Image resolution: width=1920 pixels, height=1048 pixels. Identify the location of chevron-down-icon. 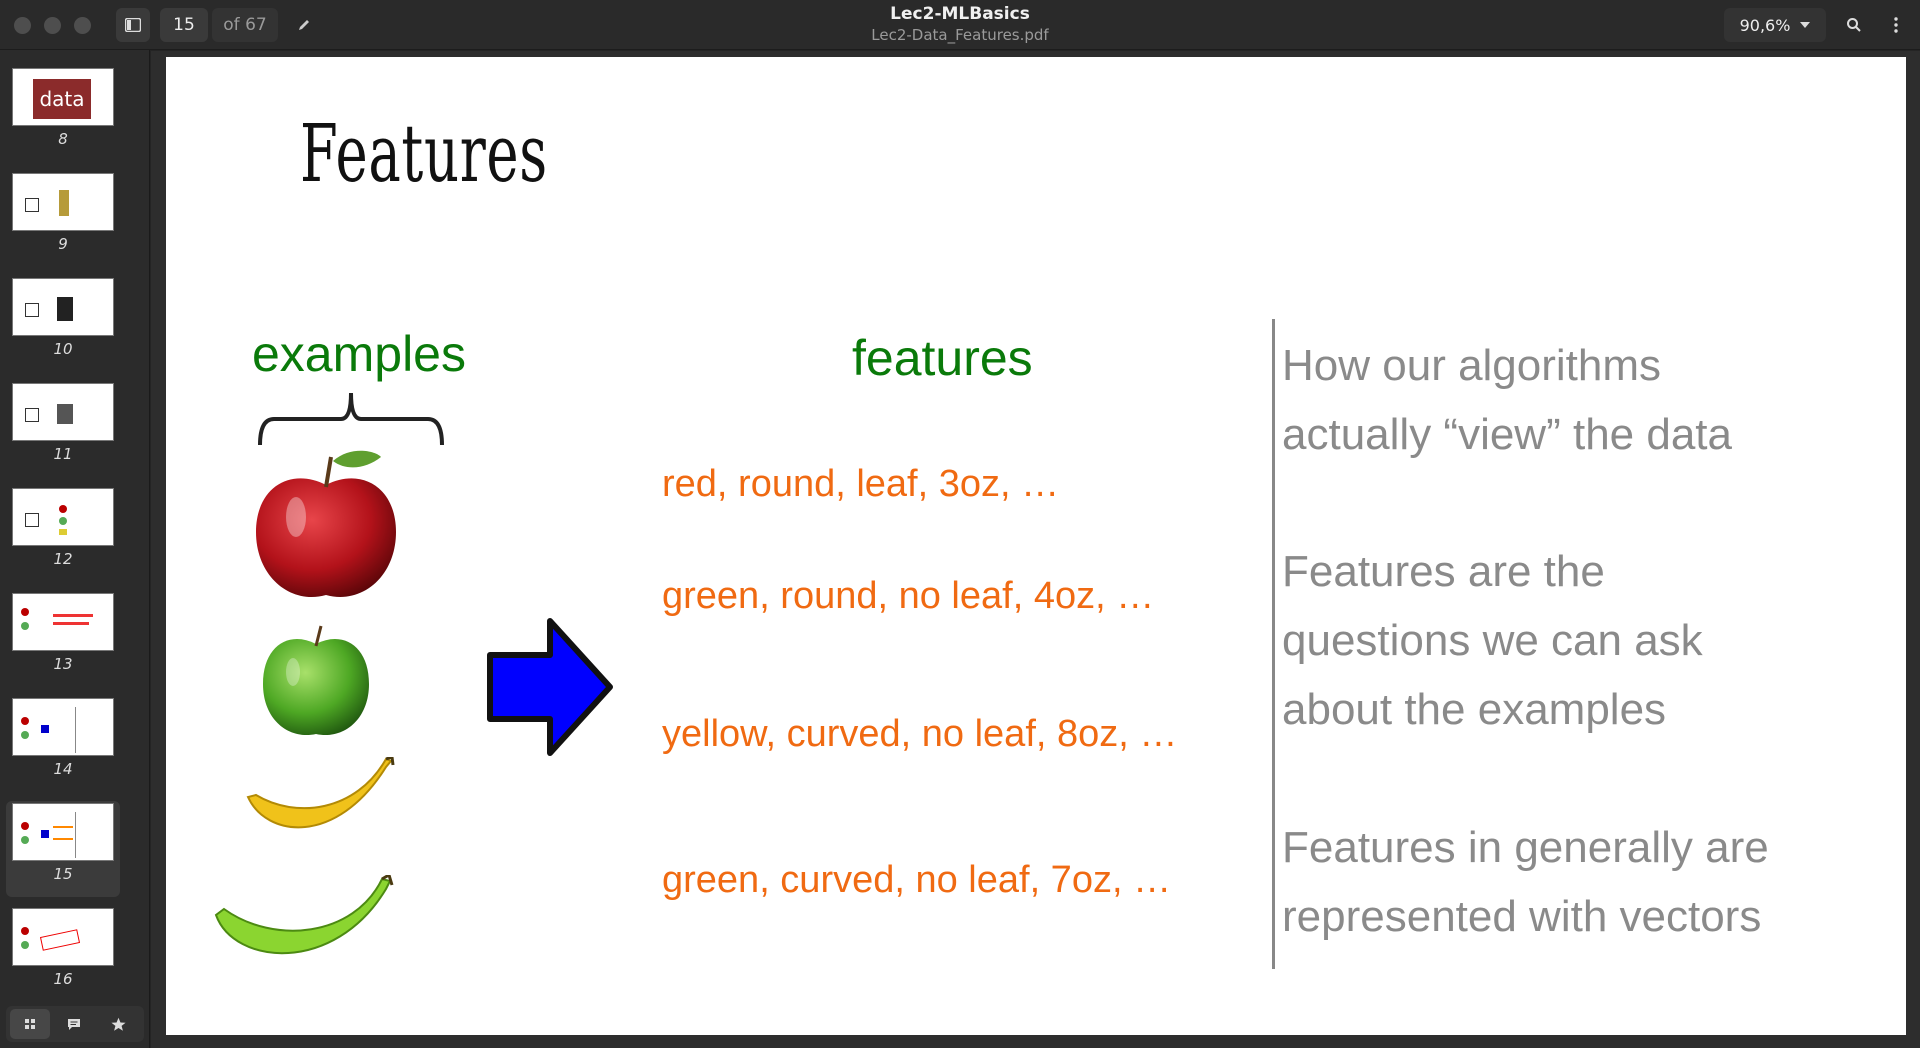
(1805, 25).